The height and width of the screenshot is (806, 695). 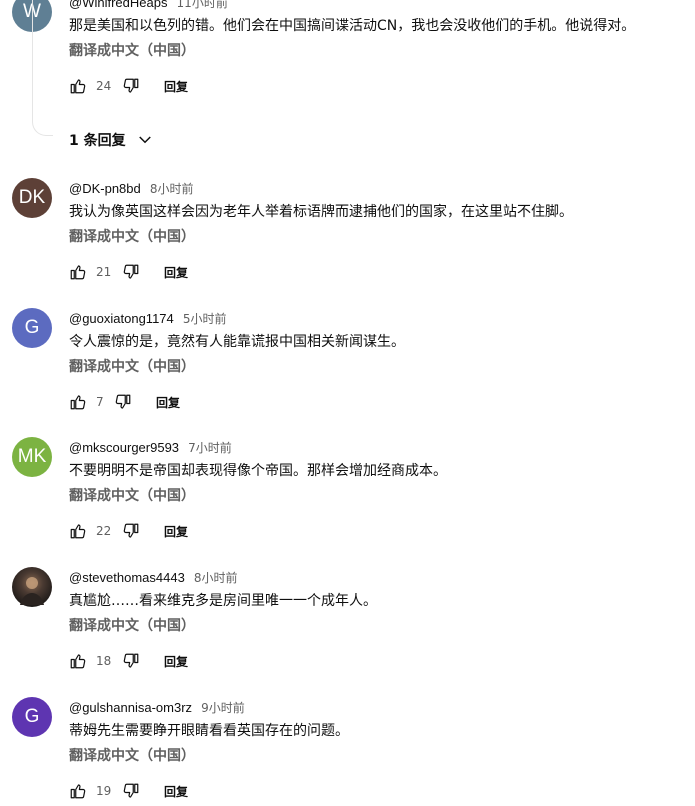 What do you see at coordinates (97, 141) in the screenshot?
I see `replies-label: 1 条回复` at bounding box center [97, 141].